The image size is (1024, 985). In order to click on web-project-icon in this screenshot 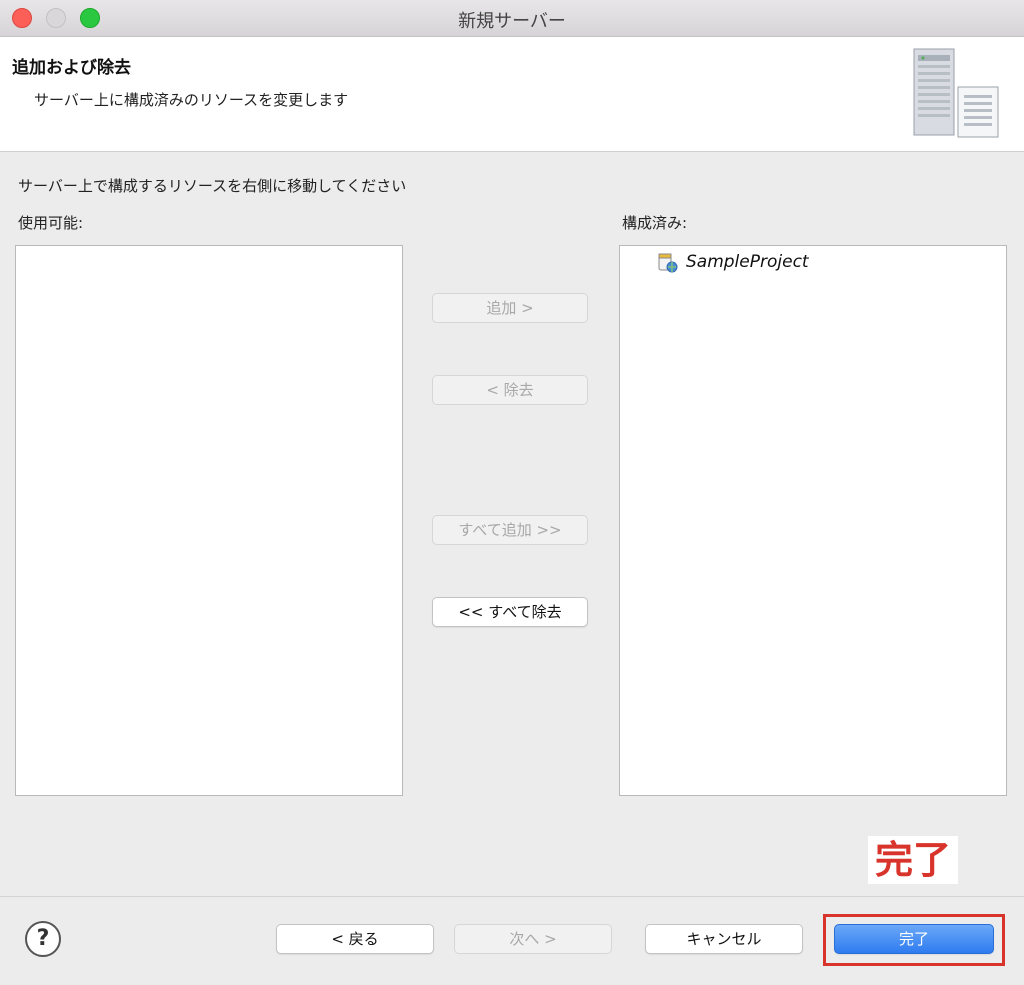, I will do `click(668, 263)`.